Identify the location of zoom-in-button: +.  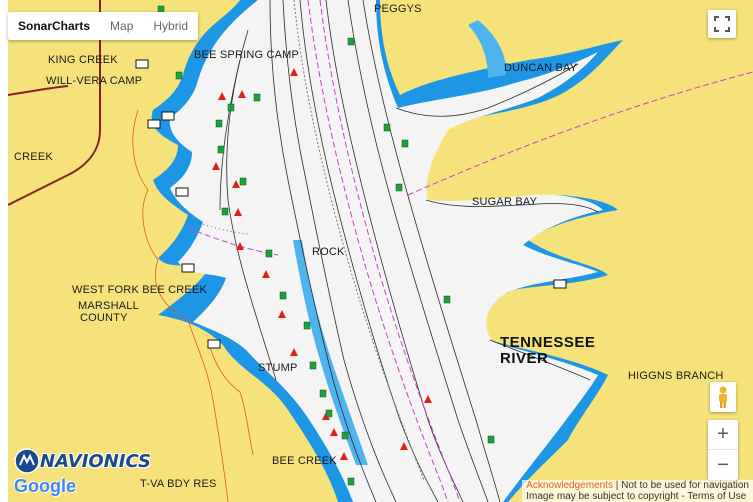
(723, 435).